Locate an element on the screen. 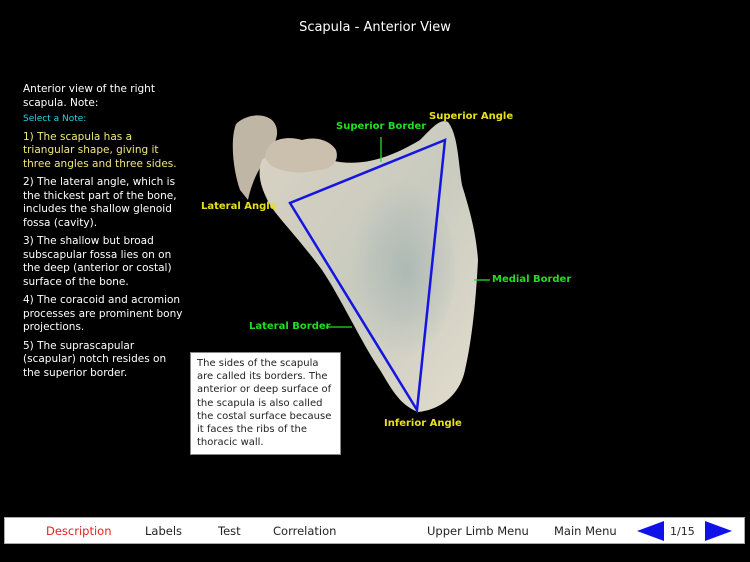 The width and height of the screenshot is (750, 562). label-superior-border: Superior Border is located at coordinates (381, 126).